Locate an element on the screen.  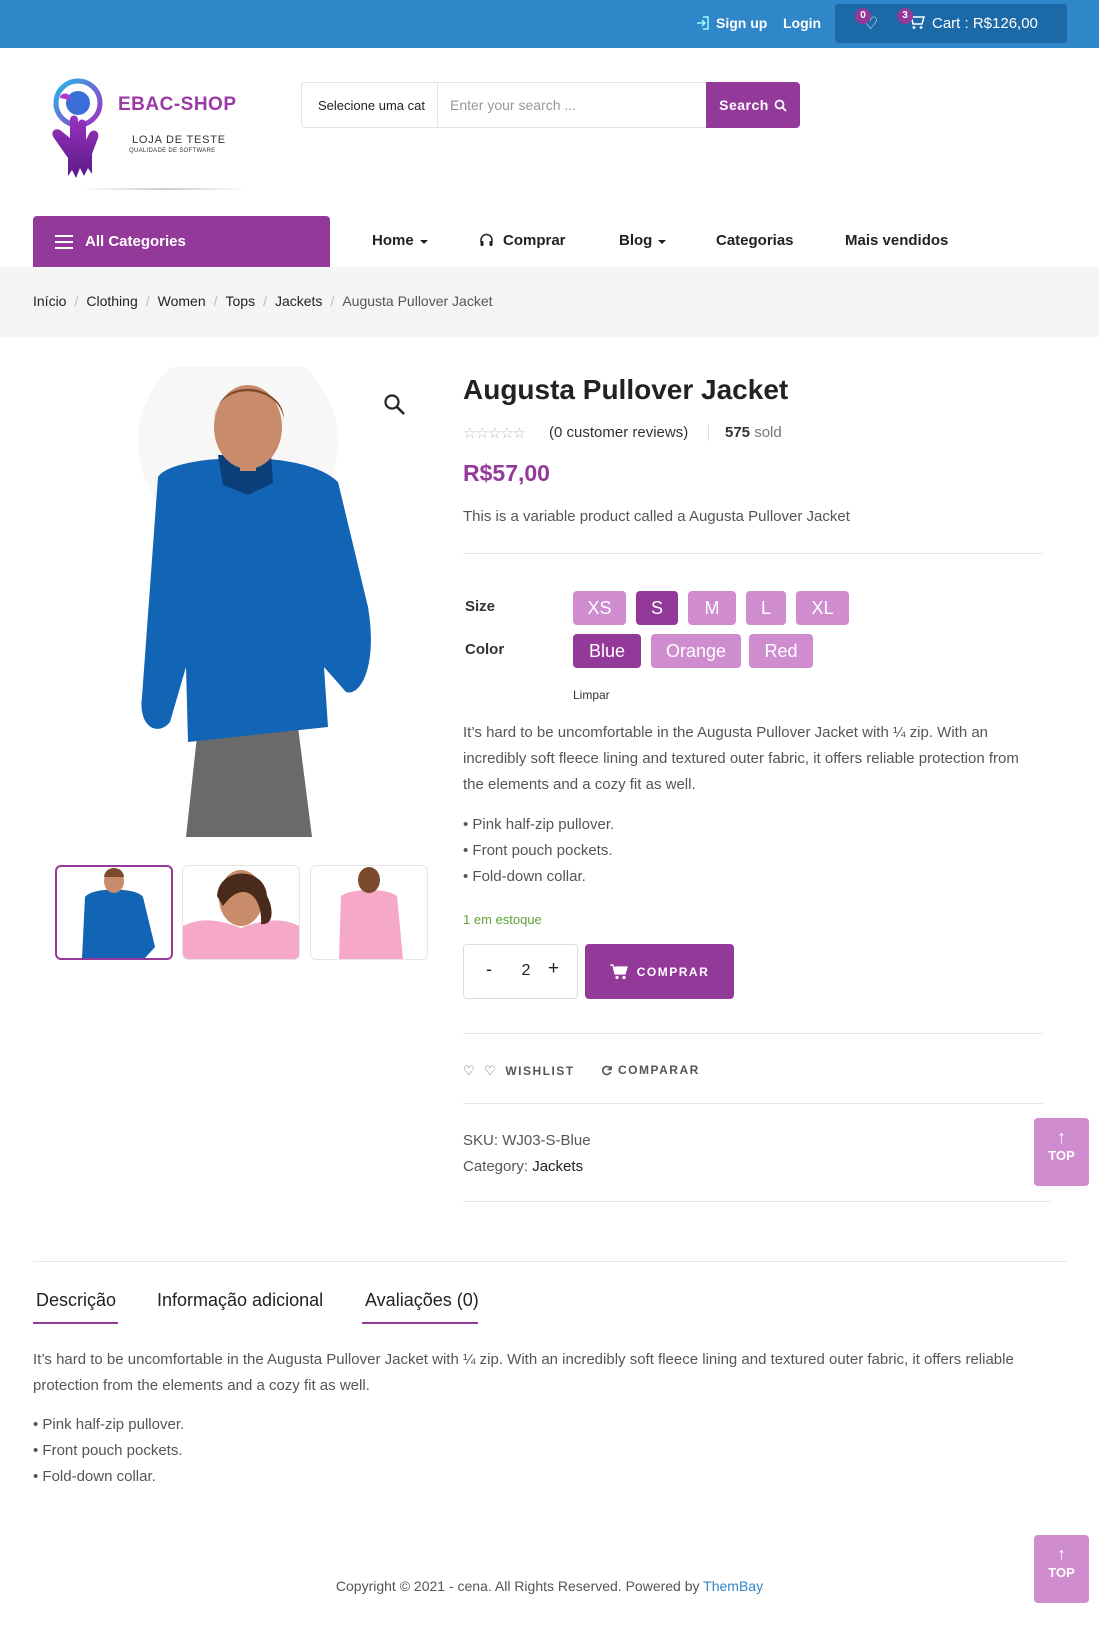
logo-underline is located at coordinates (165, 189).